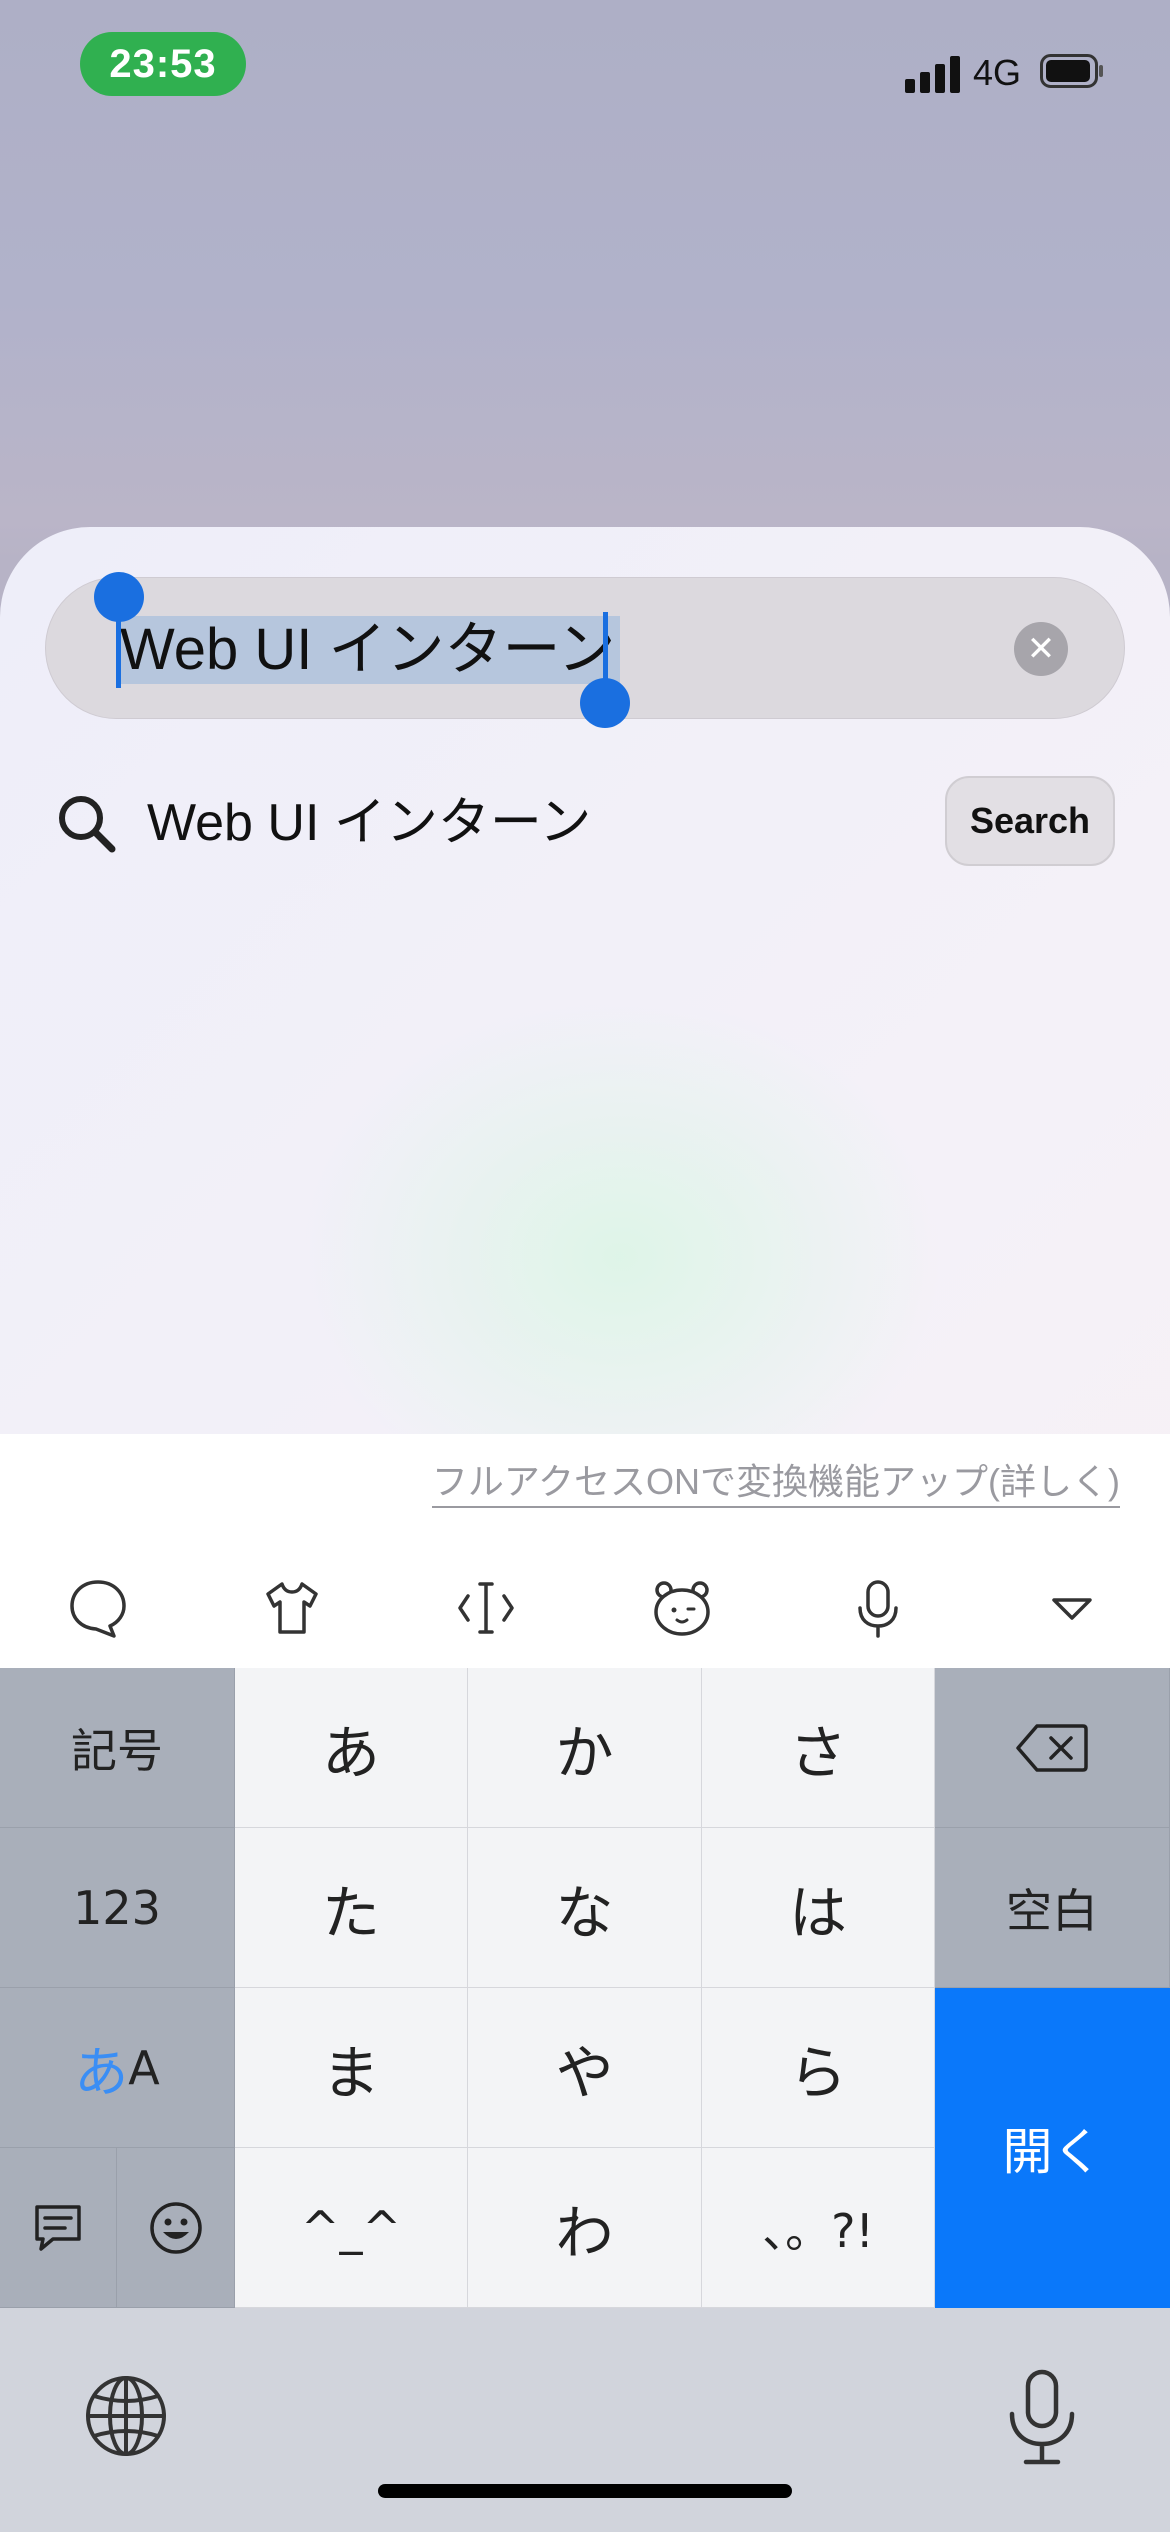 This screenshot has height=2532, width=1170. I want to click on globe-icon, so click(126, 2416).